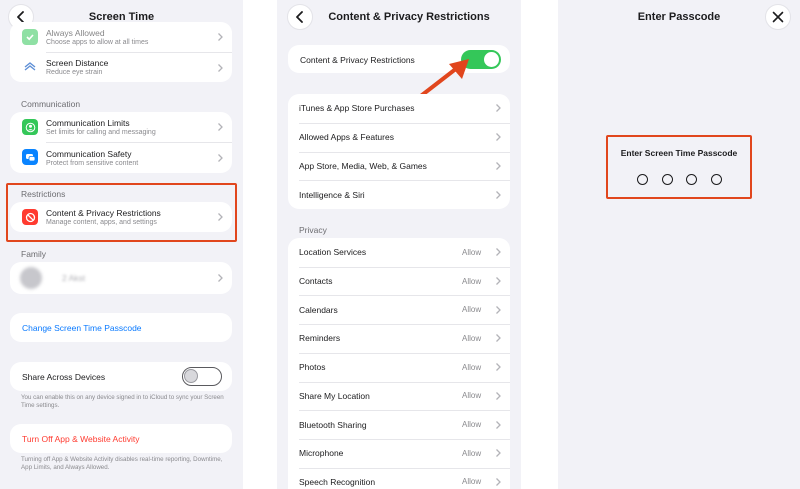 This screenshot has width=800, height=489. Describe the element at coordinates (399, 424) in the screenshot. I see `privacy-row: Bluetooth Sharing Allow` at that location.